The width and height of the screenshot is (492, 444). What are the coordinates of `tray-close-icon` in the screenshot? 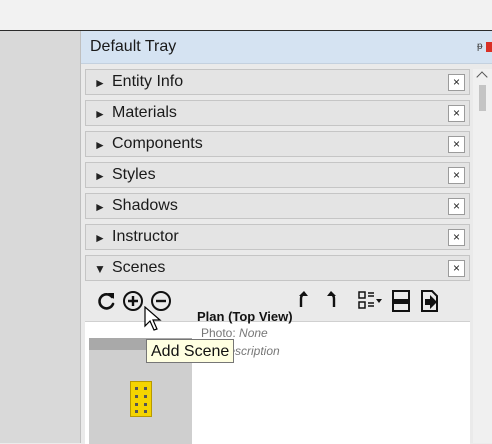 It's located at (489, 47).